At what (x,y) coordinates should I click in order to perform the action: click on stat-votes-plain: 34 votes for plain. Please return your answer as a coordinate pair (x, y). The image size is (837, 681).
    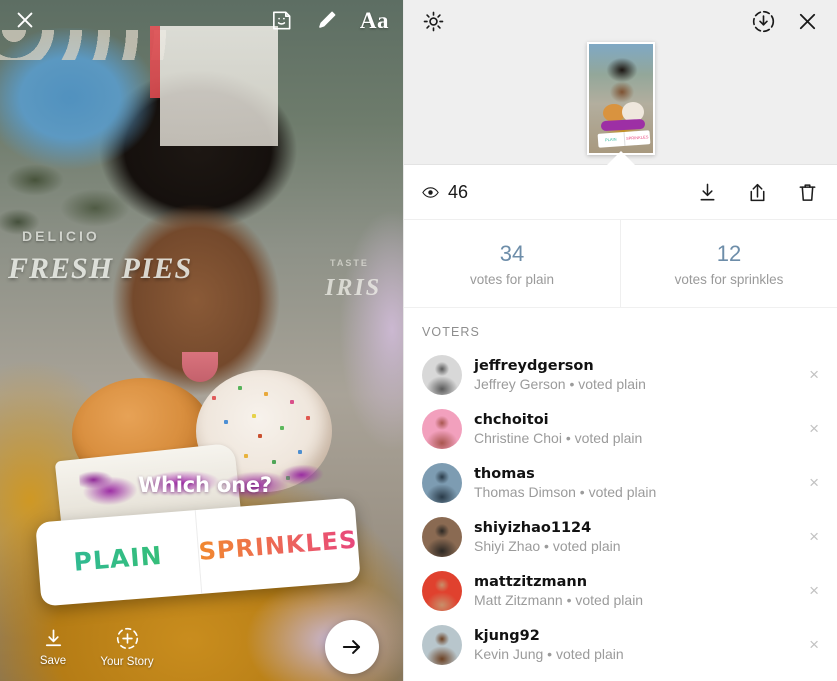
    Looking at the image, I should click on (512, 263).